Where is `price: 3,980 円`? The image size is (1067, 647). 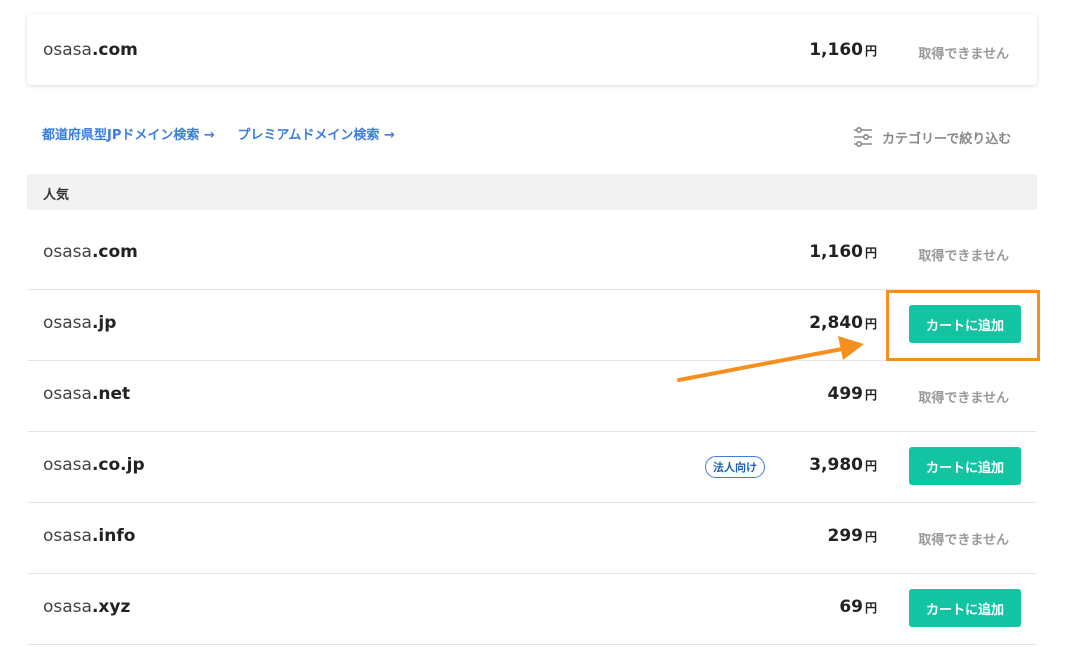 price: 3,980 円 is located at coordinates (843, 465).